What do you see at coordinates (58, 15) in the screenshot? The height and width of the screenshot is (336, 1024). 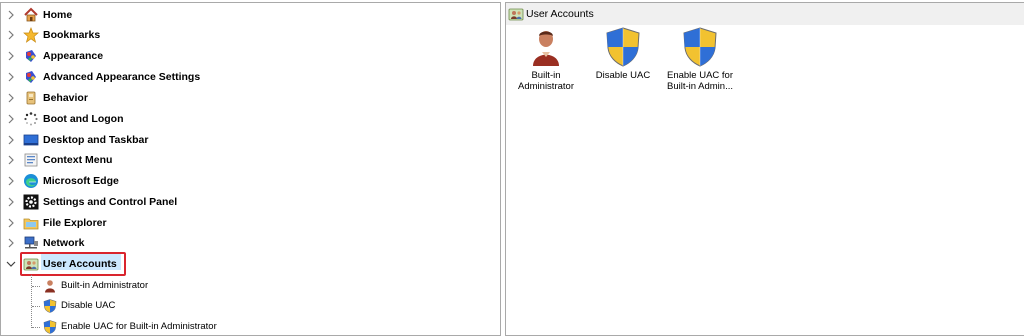 I see `tree-item-label: Home` at bounding box center [58, 15].